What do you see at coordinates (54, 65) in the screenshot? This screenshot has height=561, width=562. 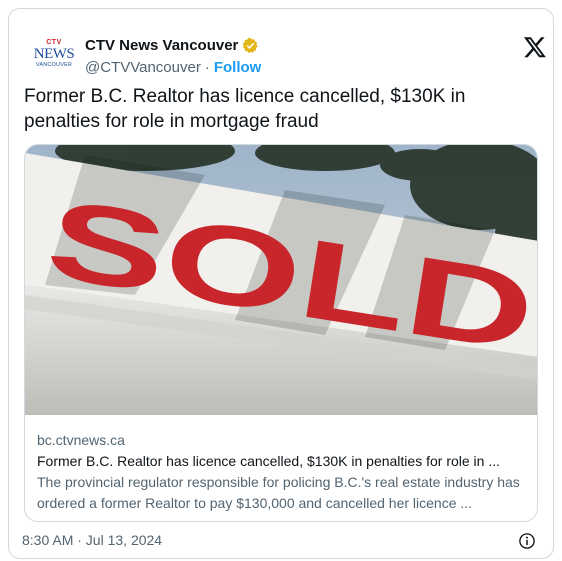 I see `avatar-logo-bottom: VANCOUVER` at bounding box center [54, 65].